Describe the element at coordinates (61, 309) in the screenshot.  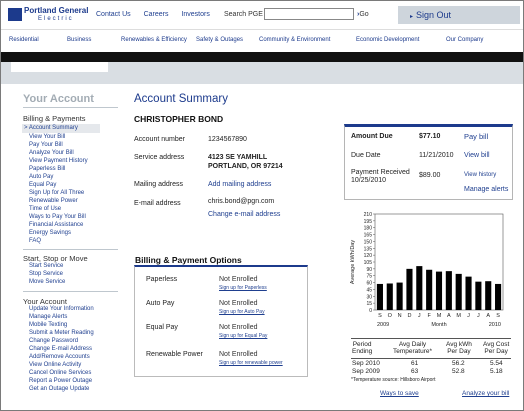
I see `sidebar-item-update-info: Update Your Information` at that location.